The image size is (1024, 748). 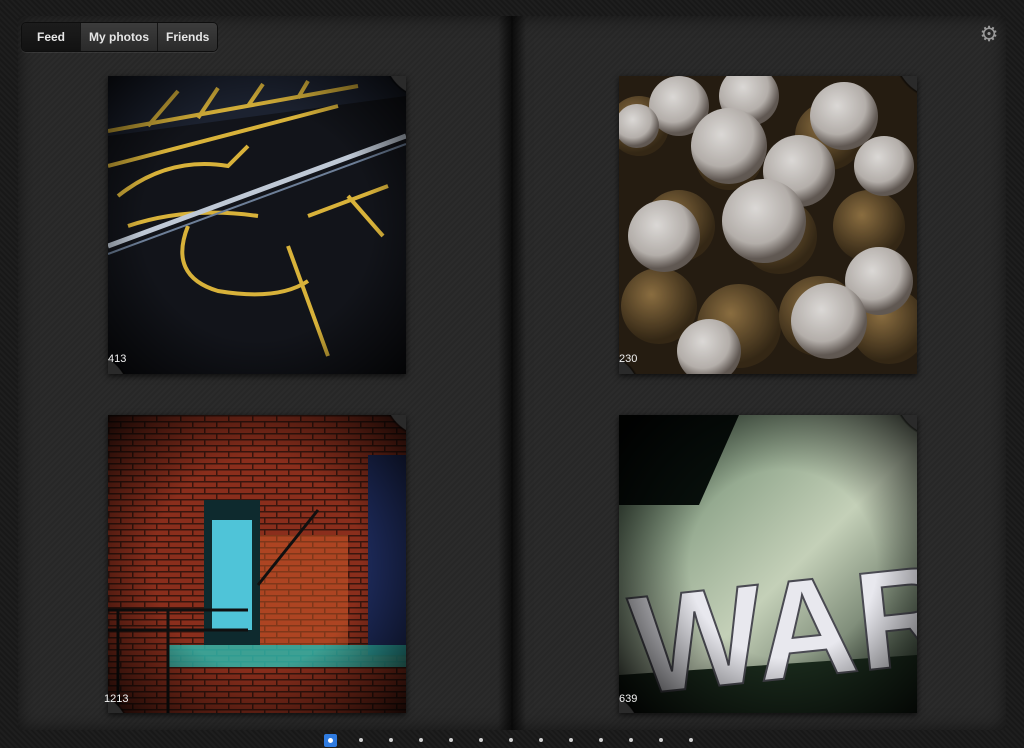 What do you see at coordinates (515, 740) in the screenshot?
I see `page-indicator` at bounding box center [515, 740].